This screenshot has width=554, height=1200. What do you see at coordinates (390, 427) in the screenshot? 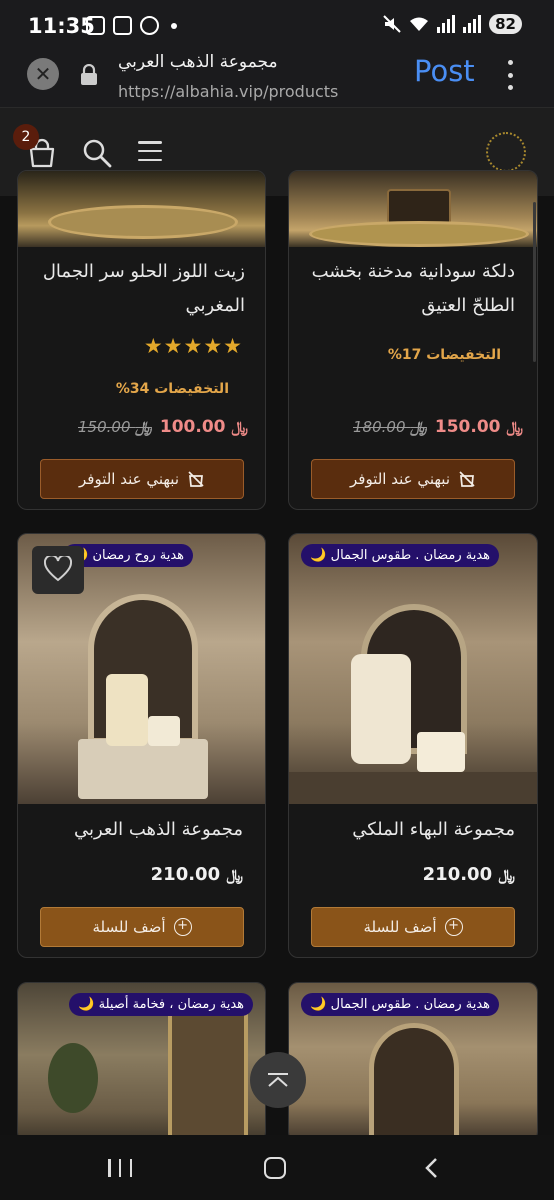
I see `old-price: ﷼ 180.00` at bounding box center [390, 427].